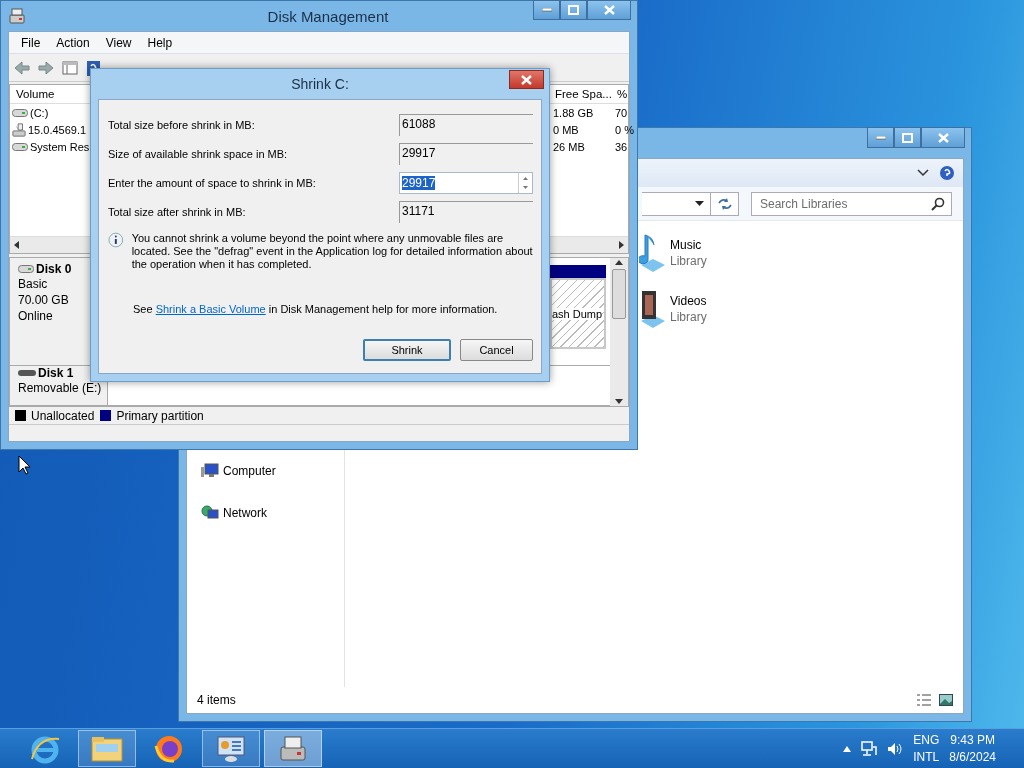 This screenshot has height=768, width=1024. I want to click on disk-detail: 70.00 GB, so click(44, 300).